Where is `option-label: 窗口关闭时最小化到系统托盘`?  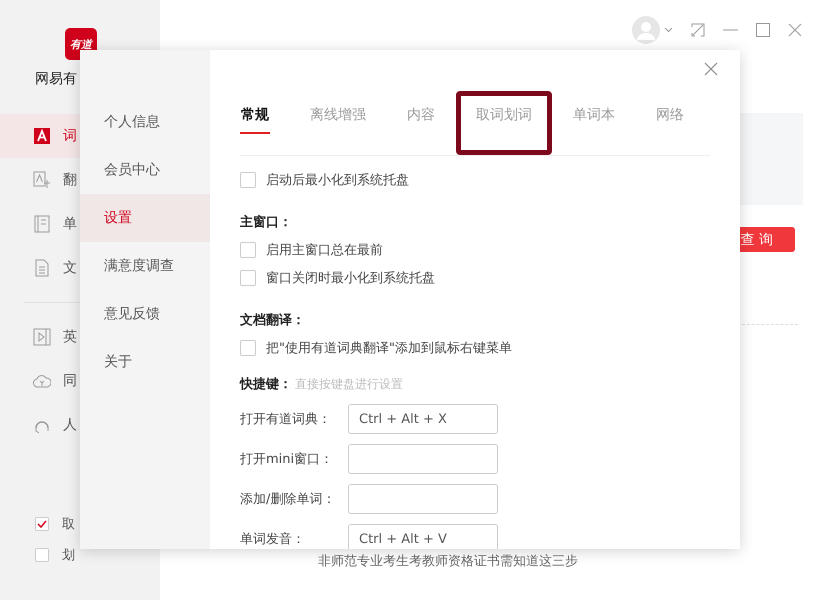 option-label: 窗口关闭时最小化到系统托盘 is located at coordinates (350, 278).